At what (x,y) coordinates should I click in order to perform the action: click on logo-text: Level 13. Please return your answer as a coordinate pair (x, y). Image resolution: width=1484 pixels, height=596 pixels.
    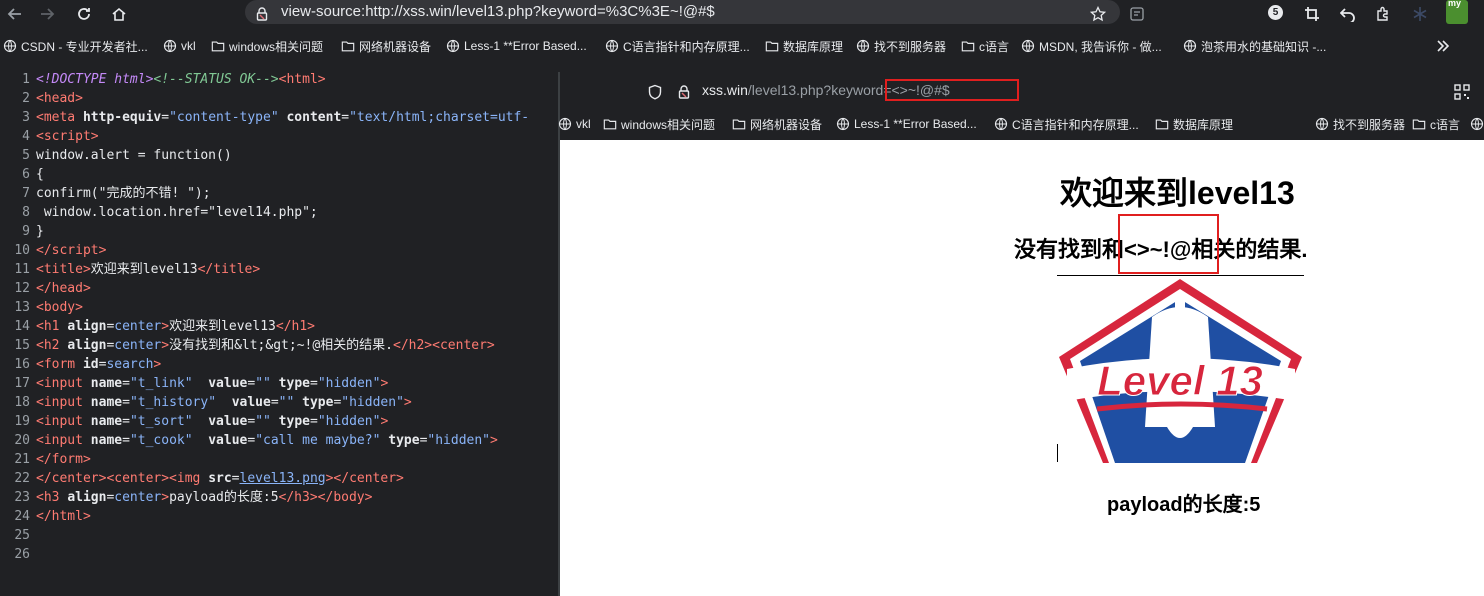
    Looking at the image, I should click on (1180, 380).